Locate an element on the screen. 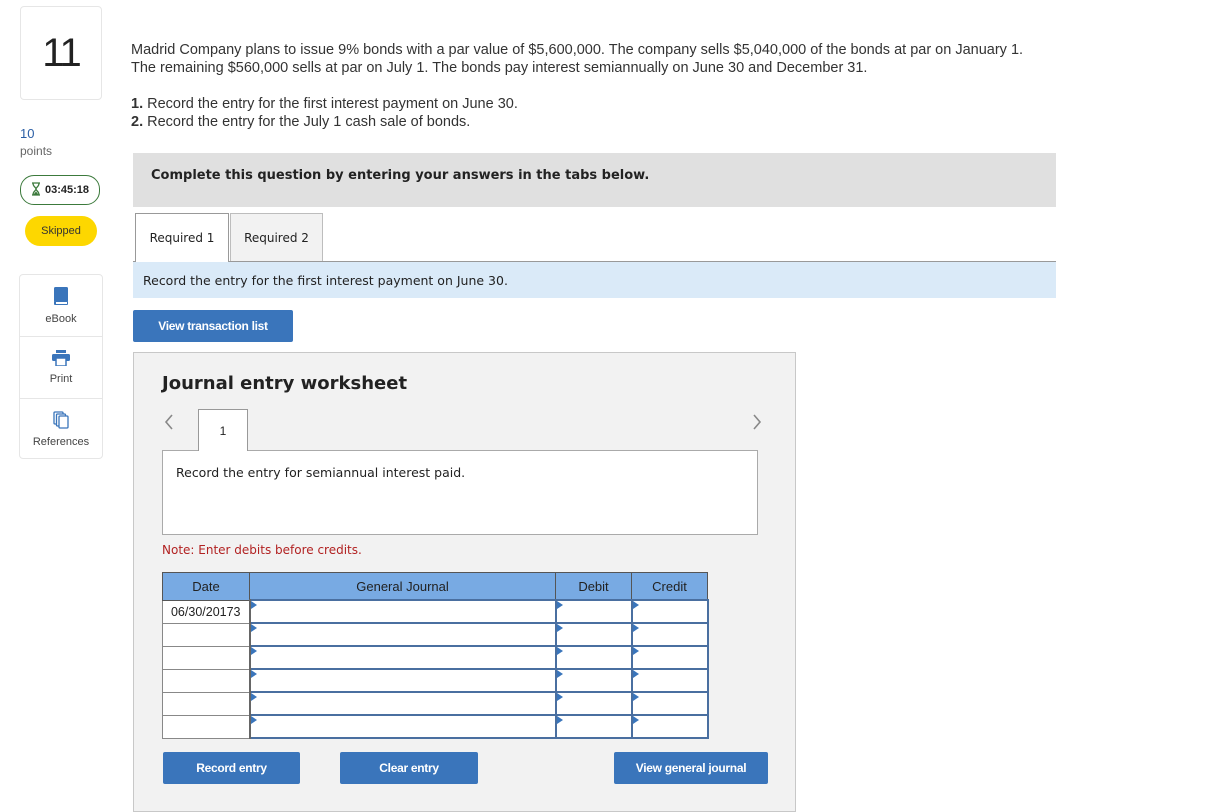  tab-required-1: Required 1 is located at coordinates (182, 237).